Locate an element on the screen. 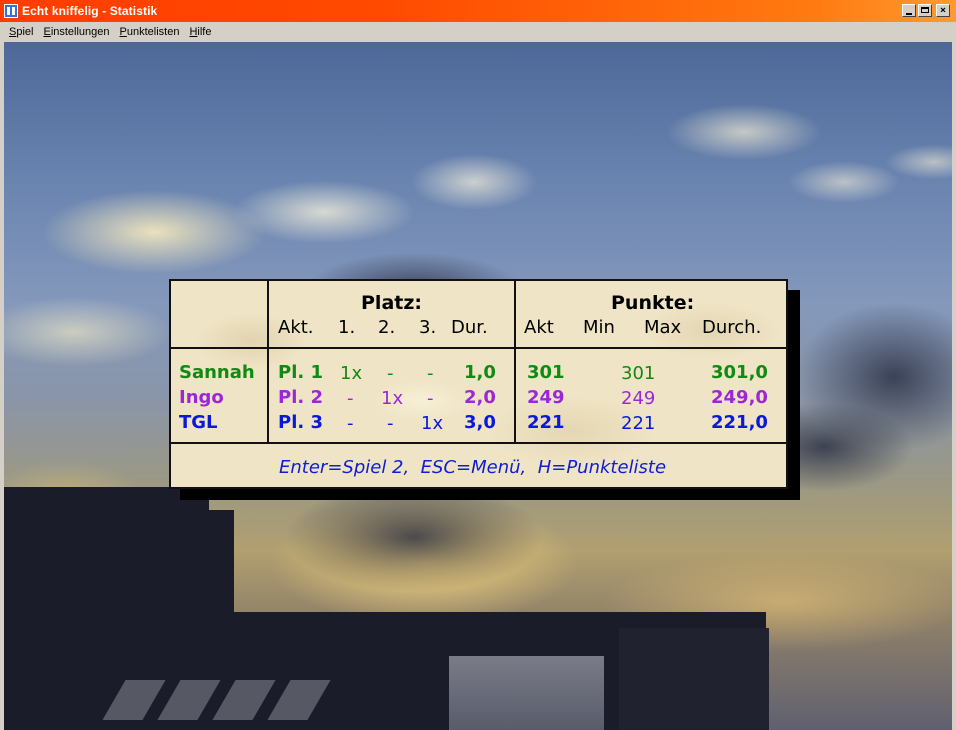 The width and height of the screenshot is (956, 730). column-header-min: Min is located at coordinates (599, 327).